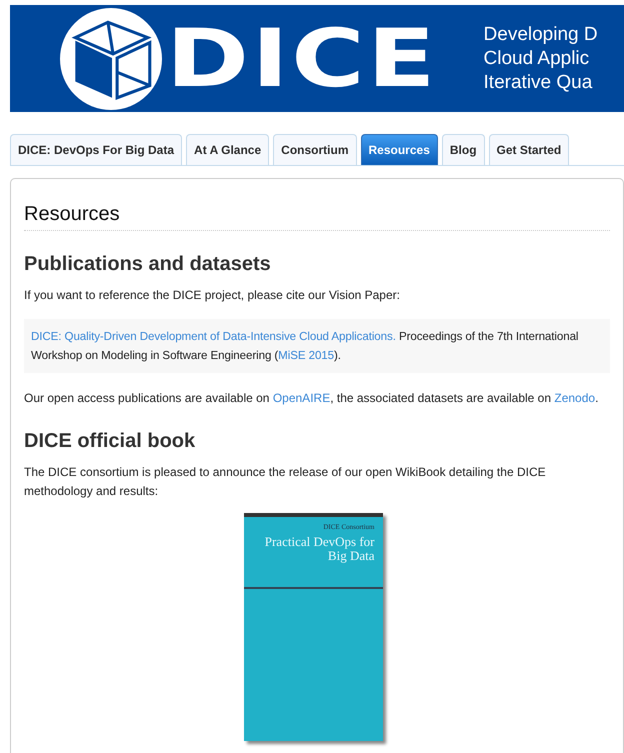 The width and height of the screenshot is (624, 753). Describe the element at coordinates (212, 295) in the screenshot. I see `paragraph: If you want to reference the DICE project, please cite our Vision Paper:` at that location.